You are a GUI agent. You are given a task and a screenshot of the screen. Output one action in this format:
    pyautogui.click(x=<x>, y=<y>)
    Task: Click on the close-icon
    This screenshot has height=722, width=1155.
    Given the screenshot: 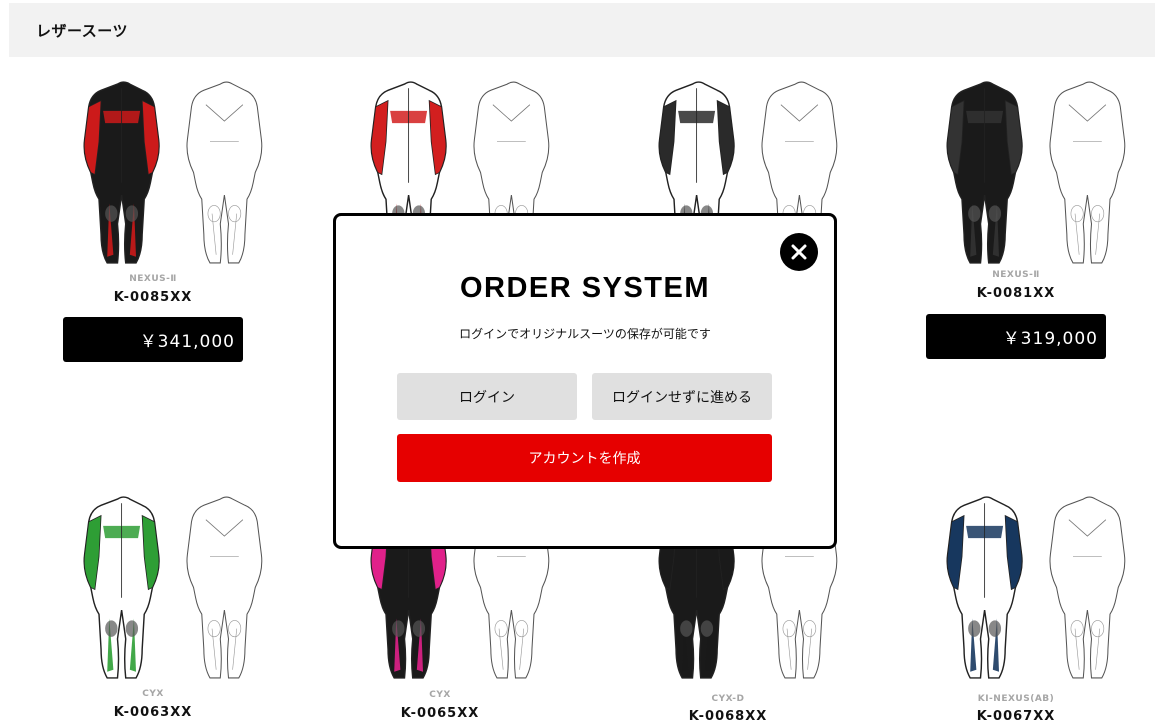 What is the action you would take?
    pyautogui.click(x=799, y=252)
    